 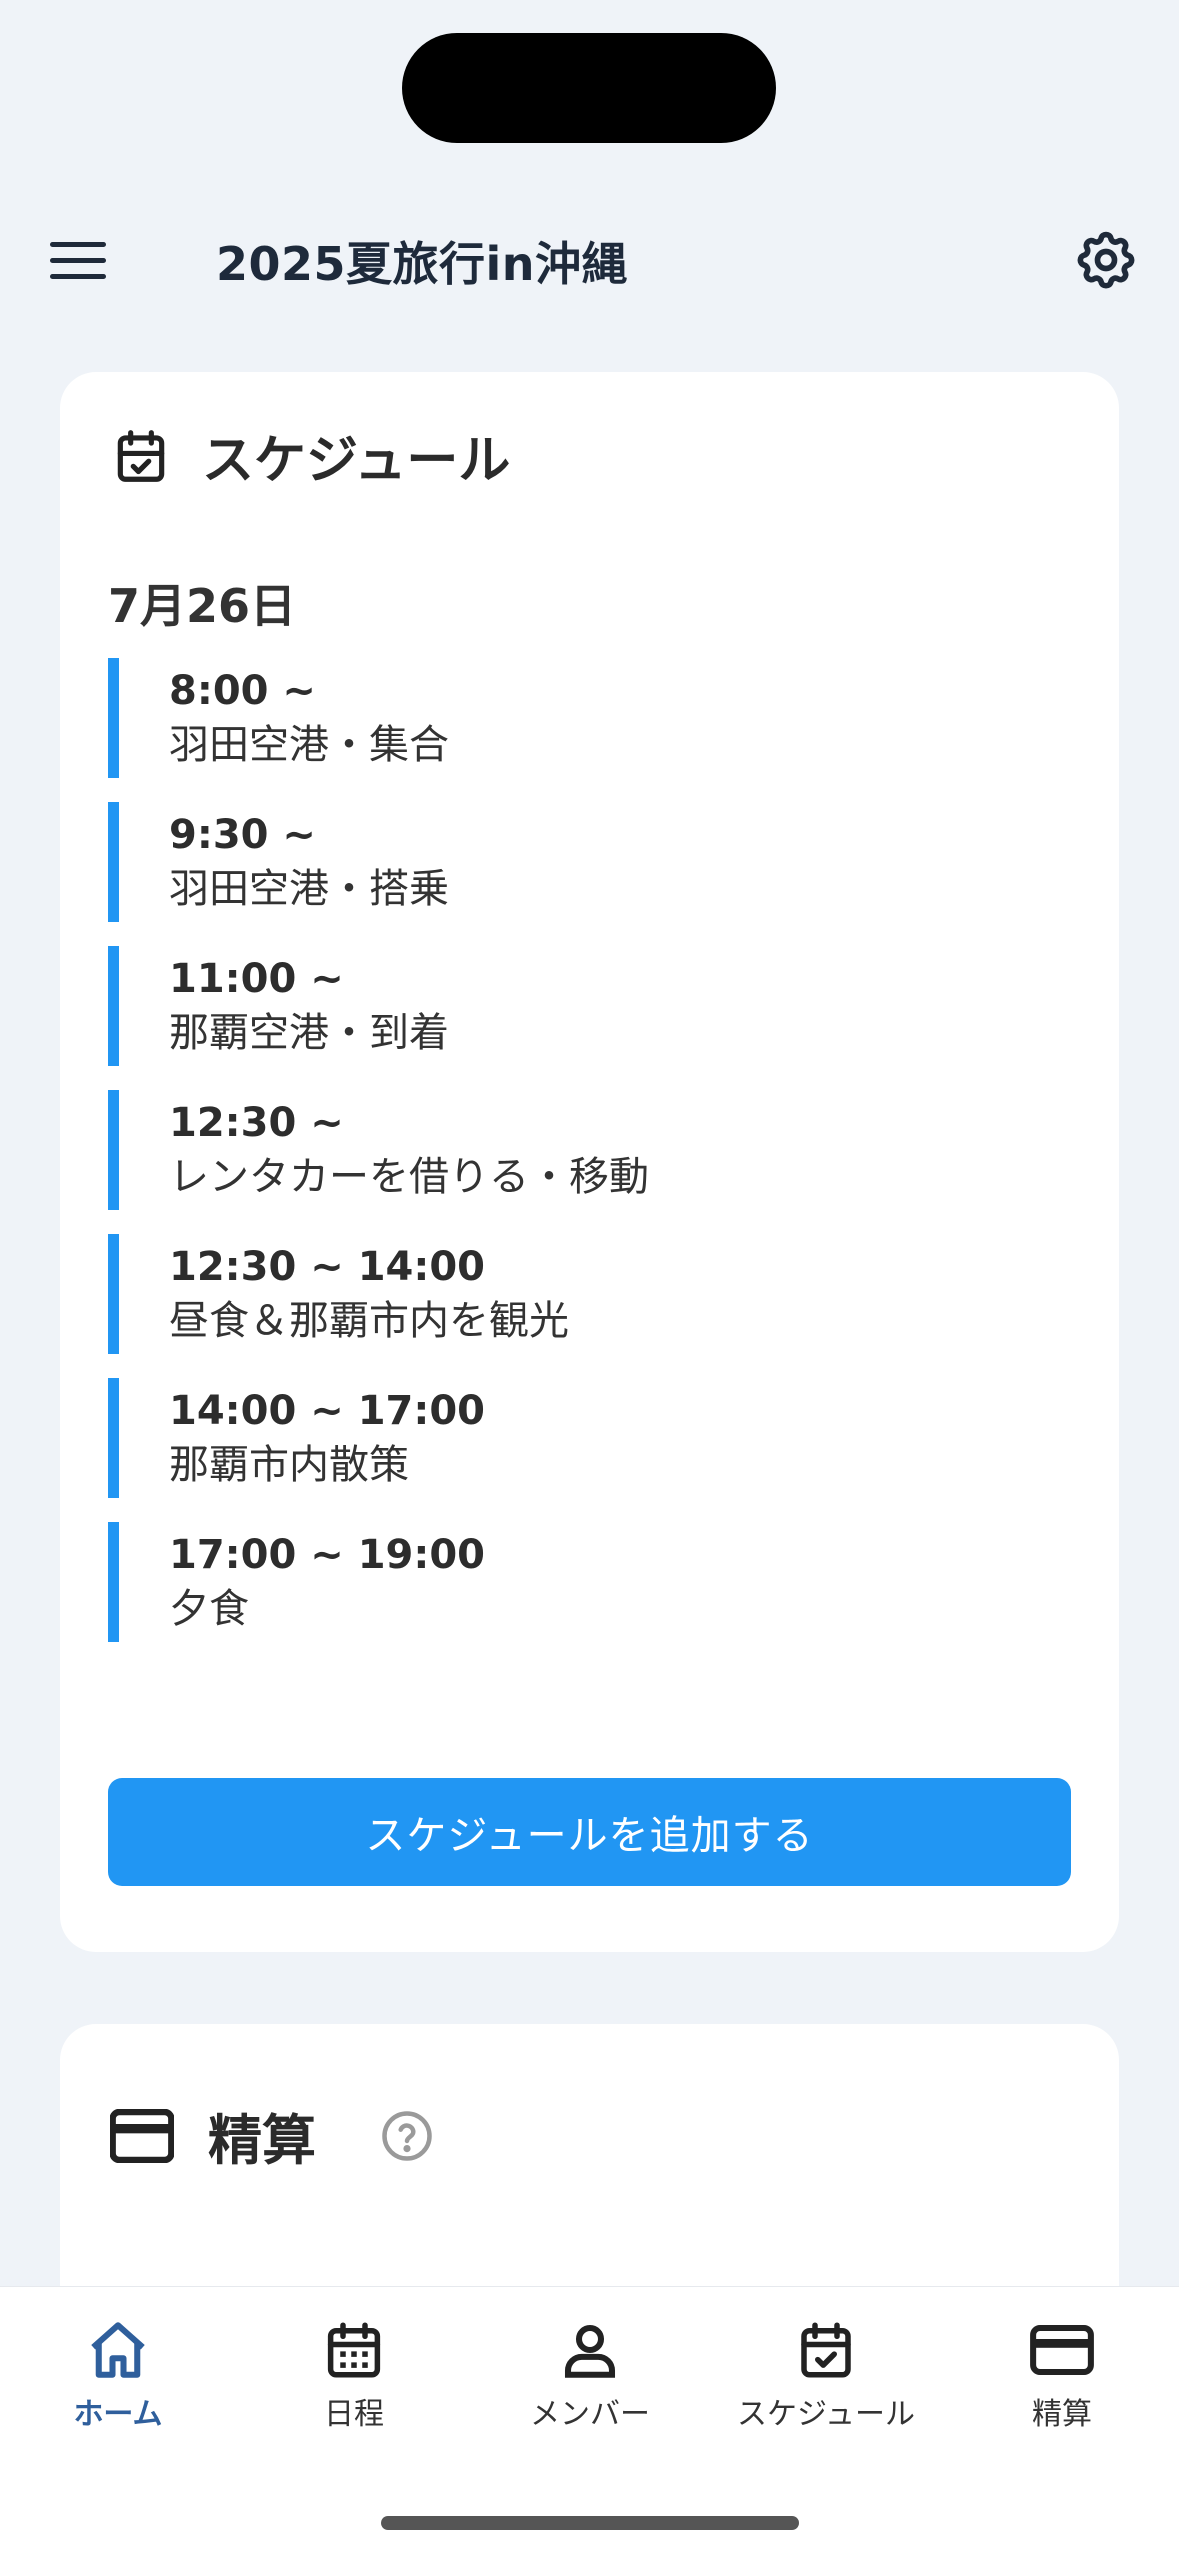 What do you see at coordinates (309, 1033) in the screenshot?
I see `schedule-item-title: 那覇空港・到着` at bounding box center [309, 1033].